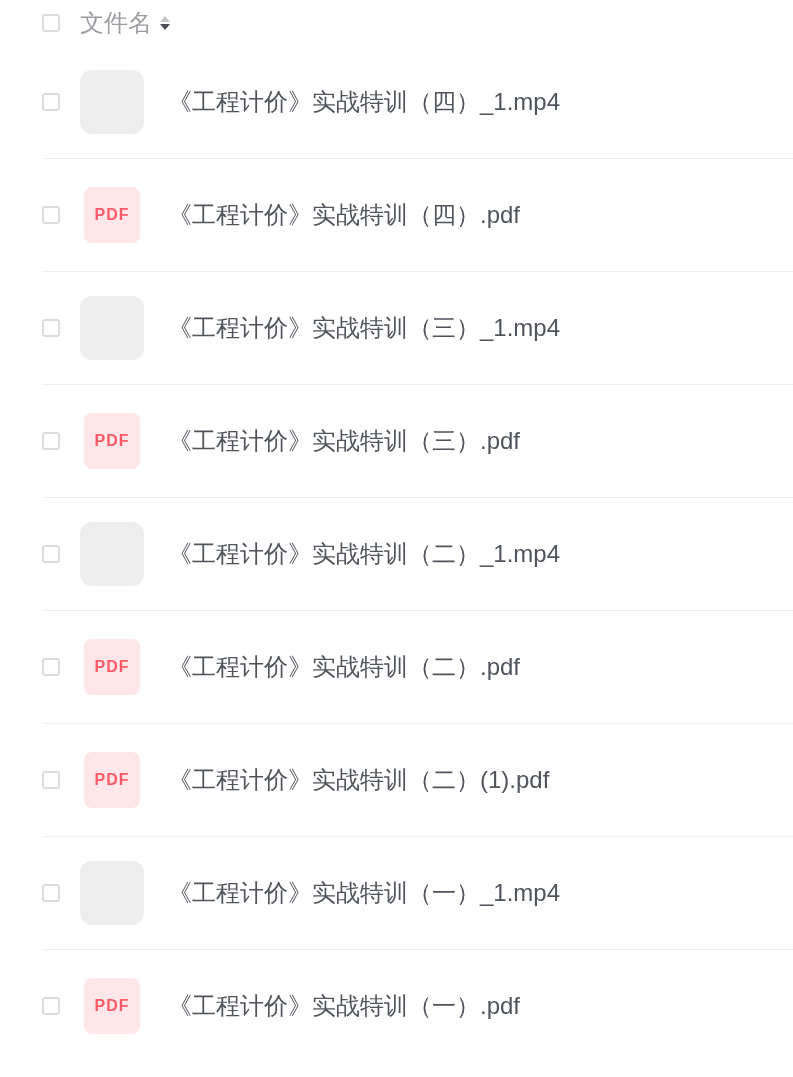 Image resolution: width=793 pixels, height=1077 pixels. I want to click on file-name: 《工程计价》实战特训（三）.pdf, so click(344, 441).